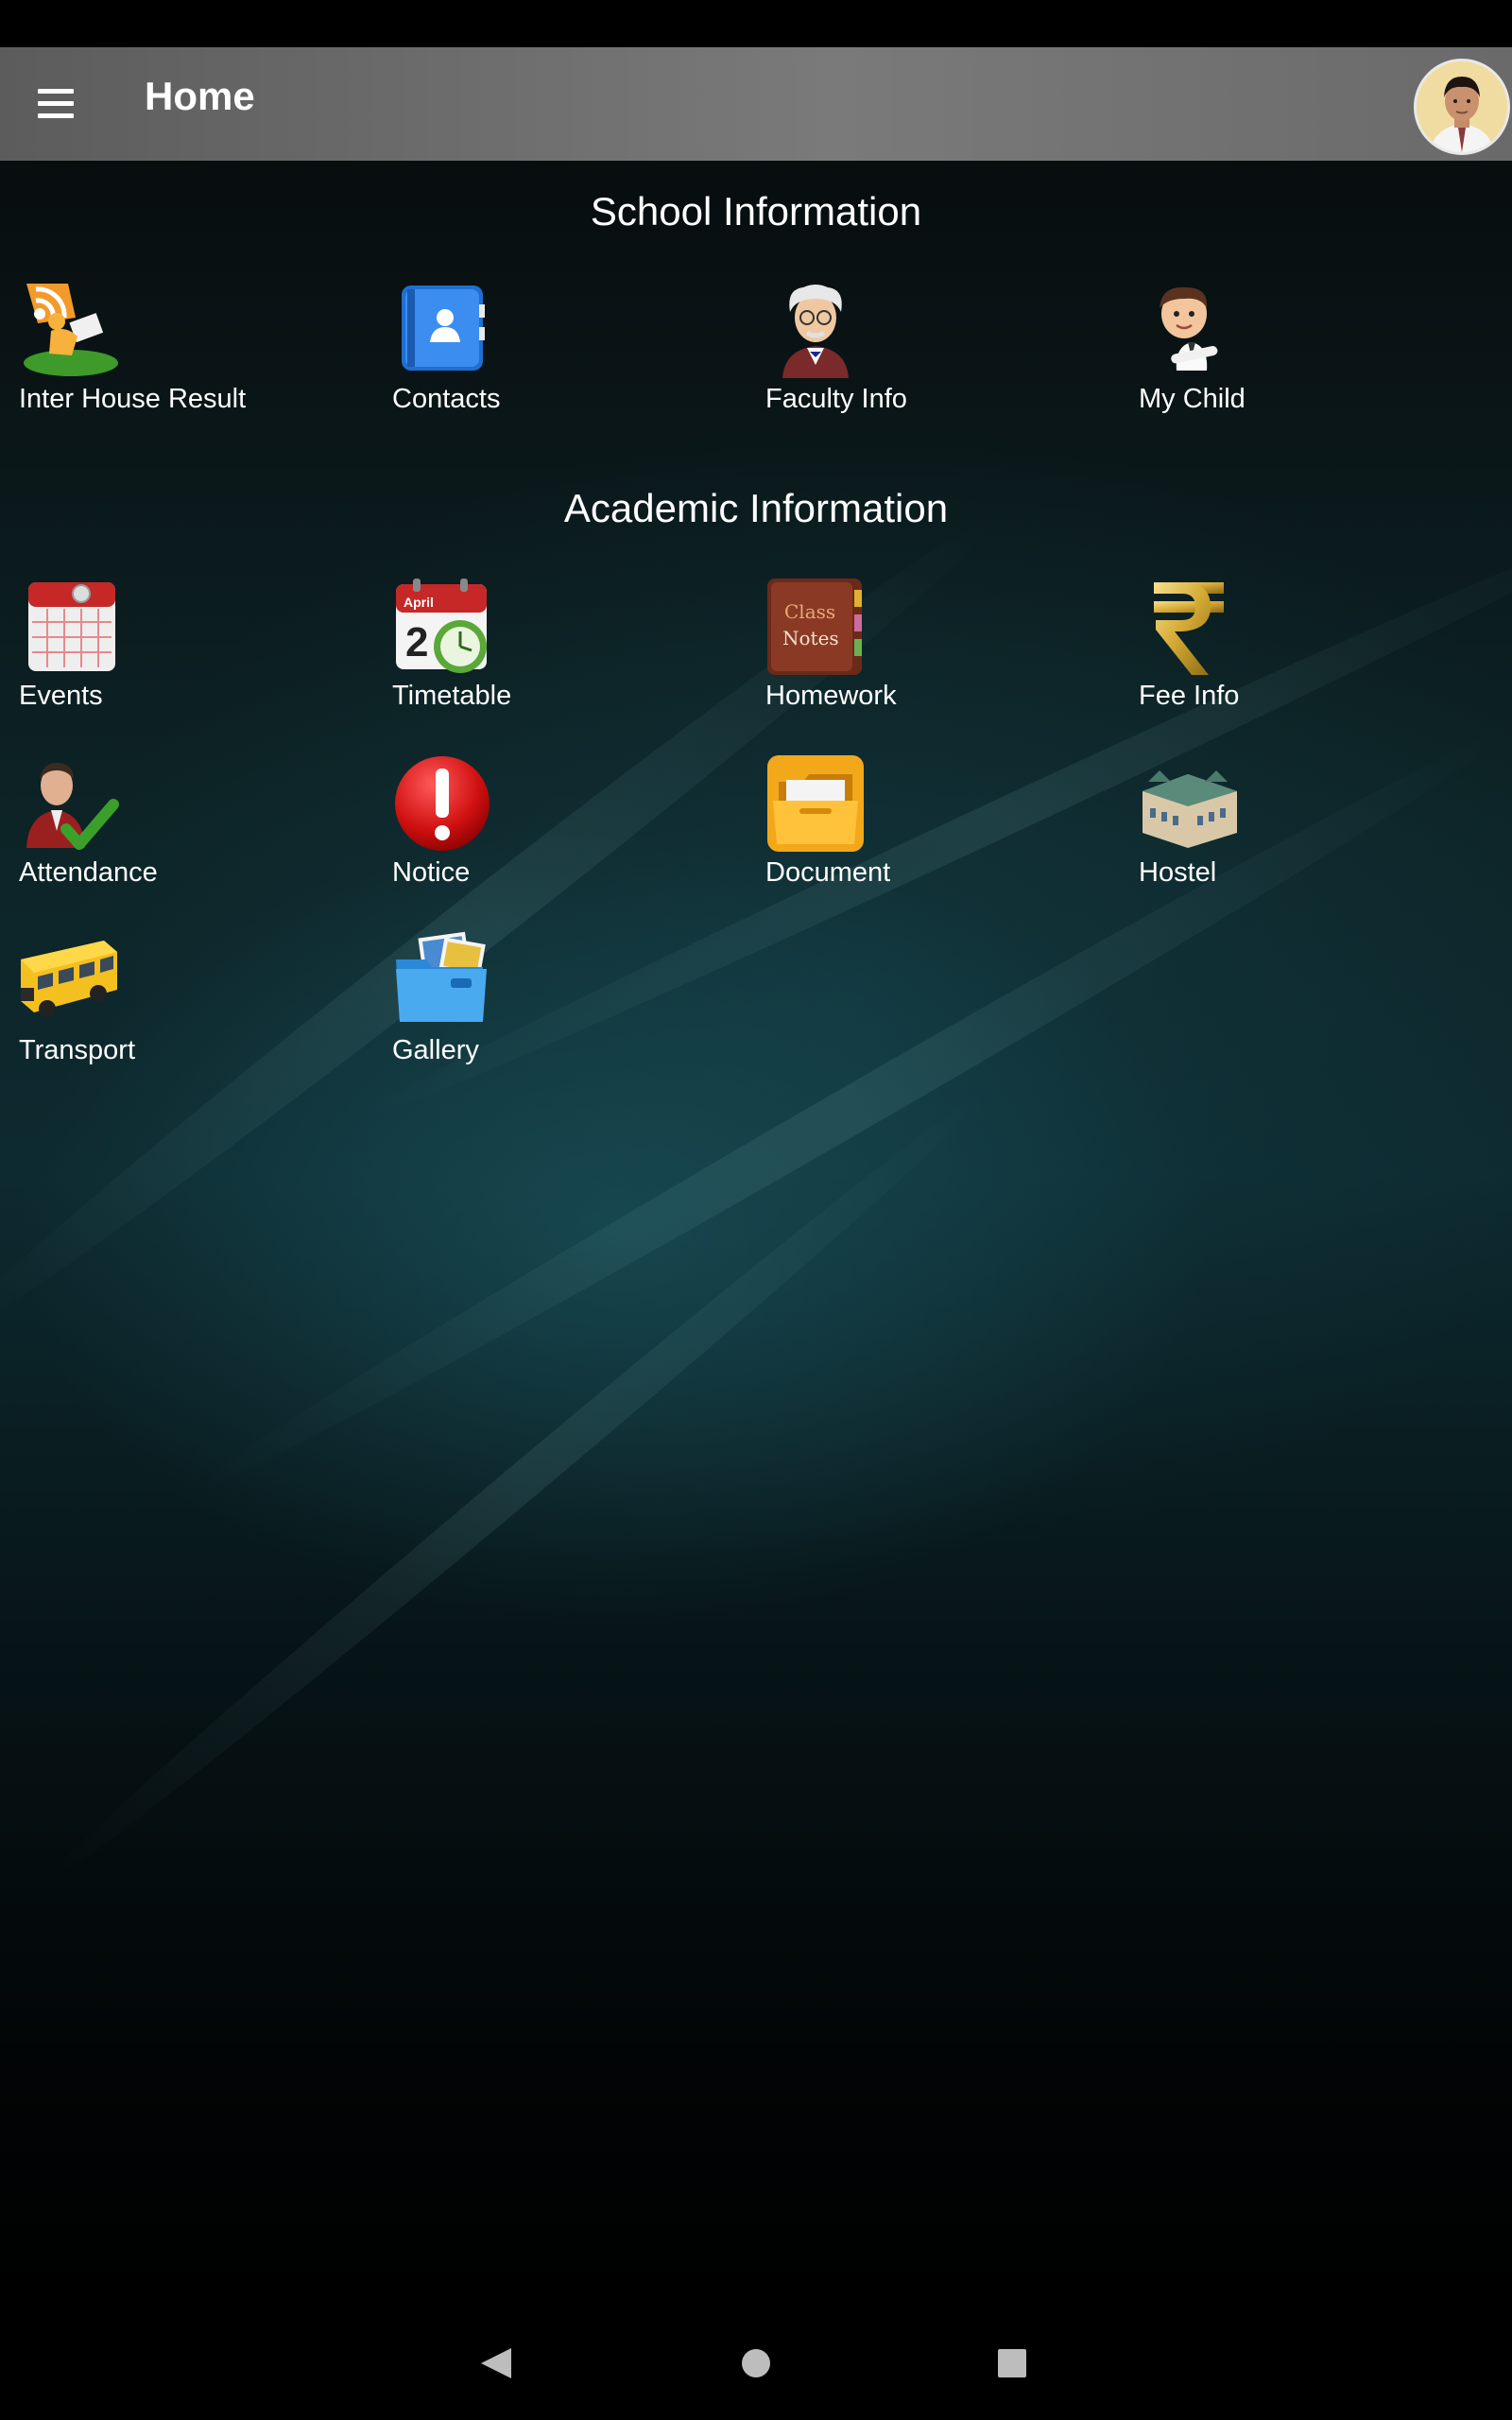 This screenshot has width=1512, height=2420. What do you see at coordinates (940, 829) in the screenshot?
I see `tile-document: Document` at bounding box center [940, 829].